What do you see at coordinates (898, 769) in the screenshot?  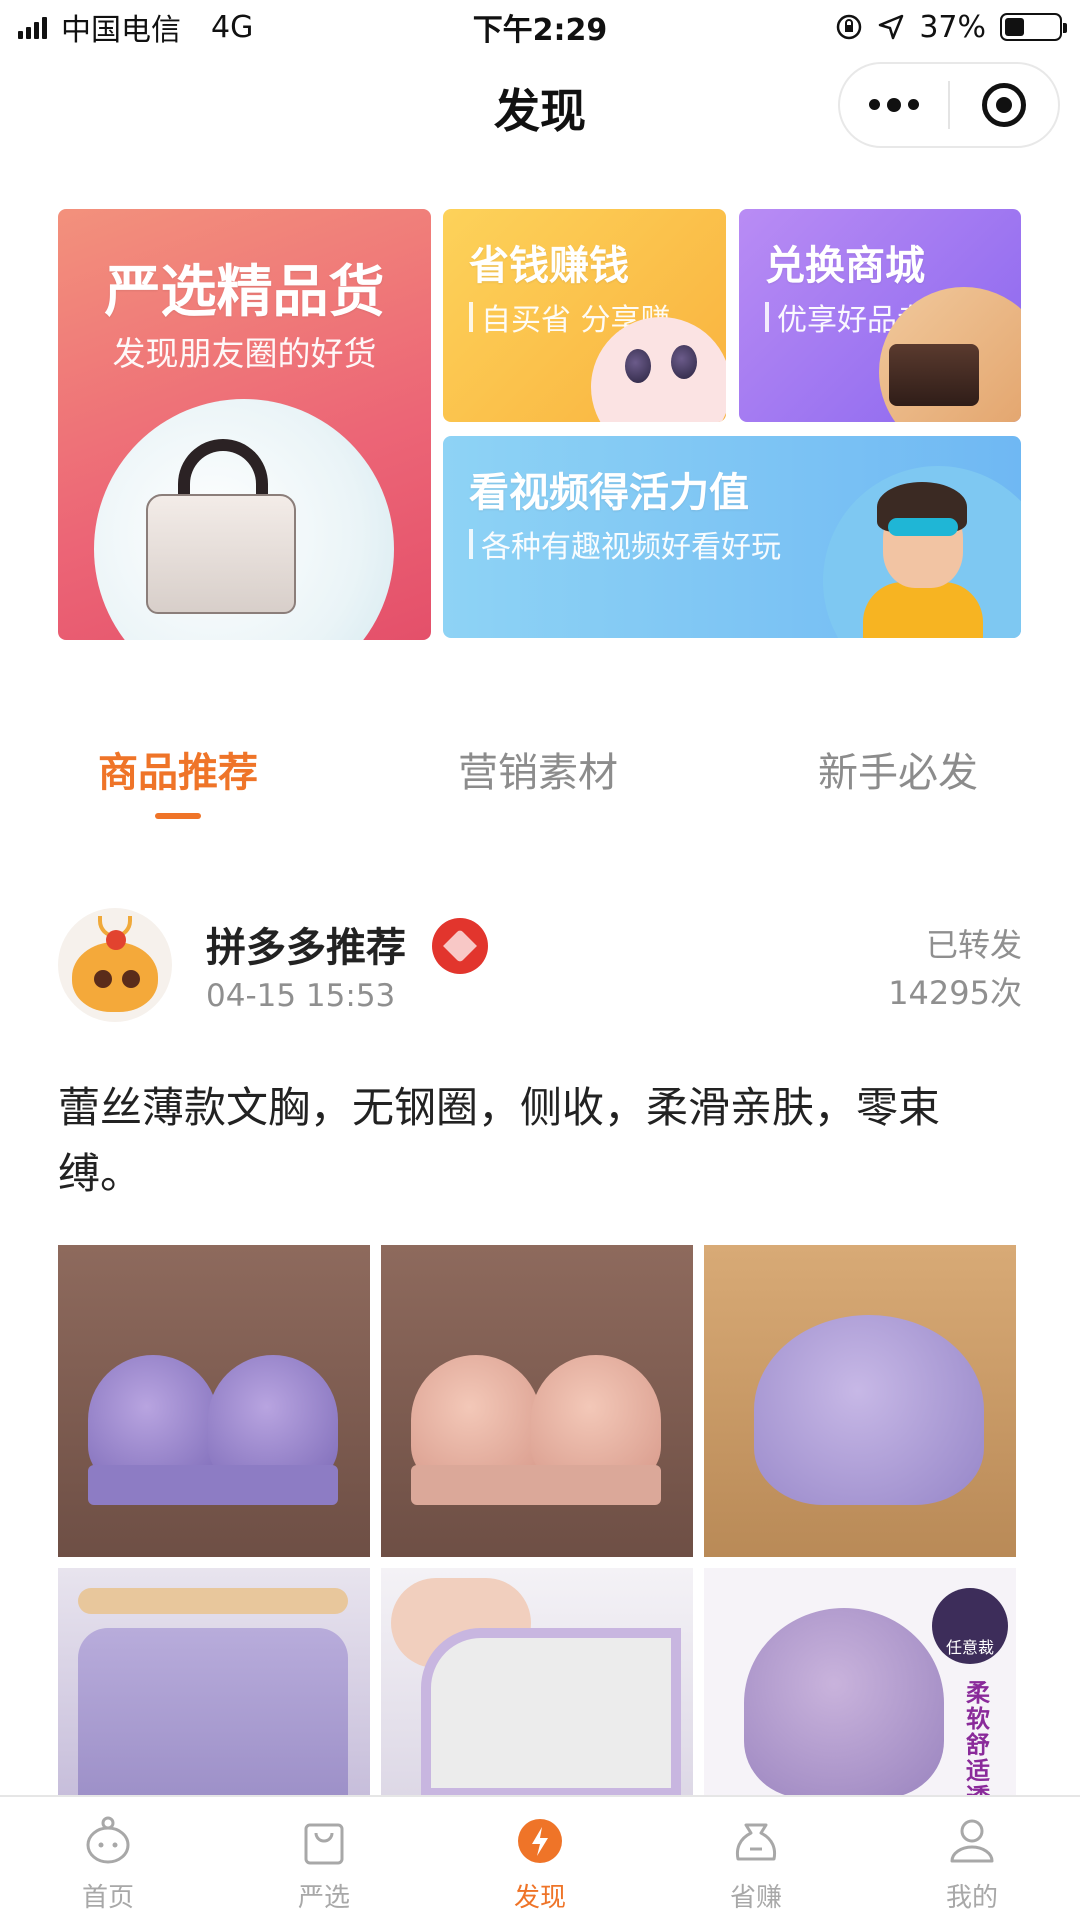 I see `tab-newbie-posts: 新手必发` at bounding box center [898, 769].